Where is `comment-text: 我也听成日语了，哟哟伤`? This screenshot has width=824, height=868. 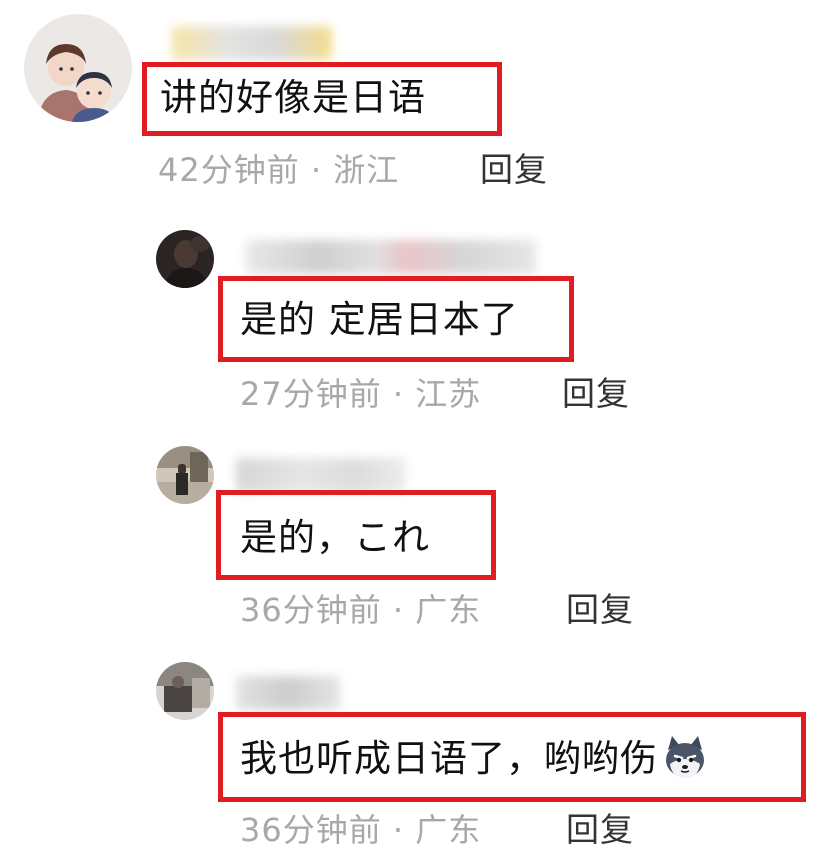 comment-text: 我也听成日语了，哟哟伤 is located at coordinates (474, 757).